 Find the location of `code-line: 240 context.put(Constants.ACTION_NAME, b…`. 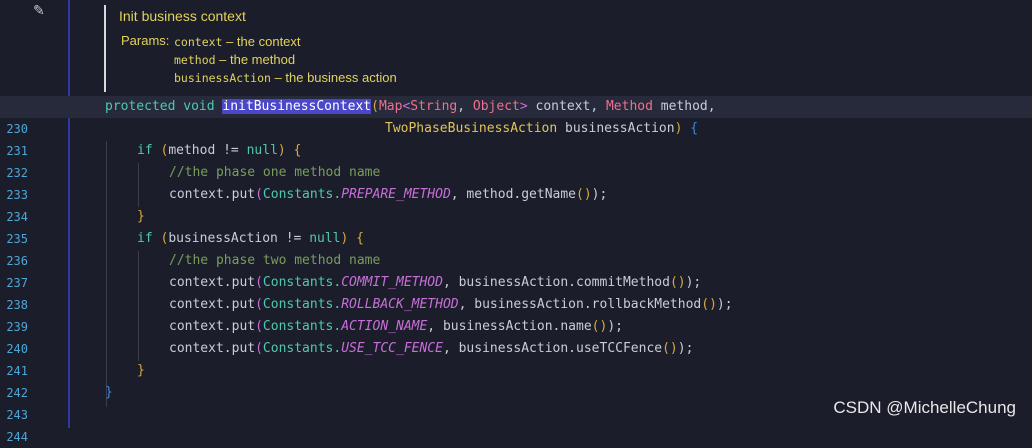

code-line: 240 context.put(Constants.ACTION_NAME, b… is located at coordinates (516, 336).